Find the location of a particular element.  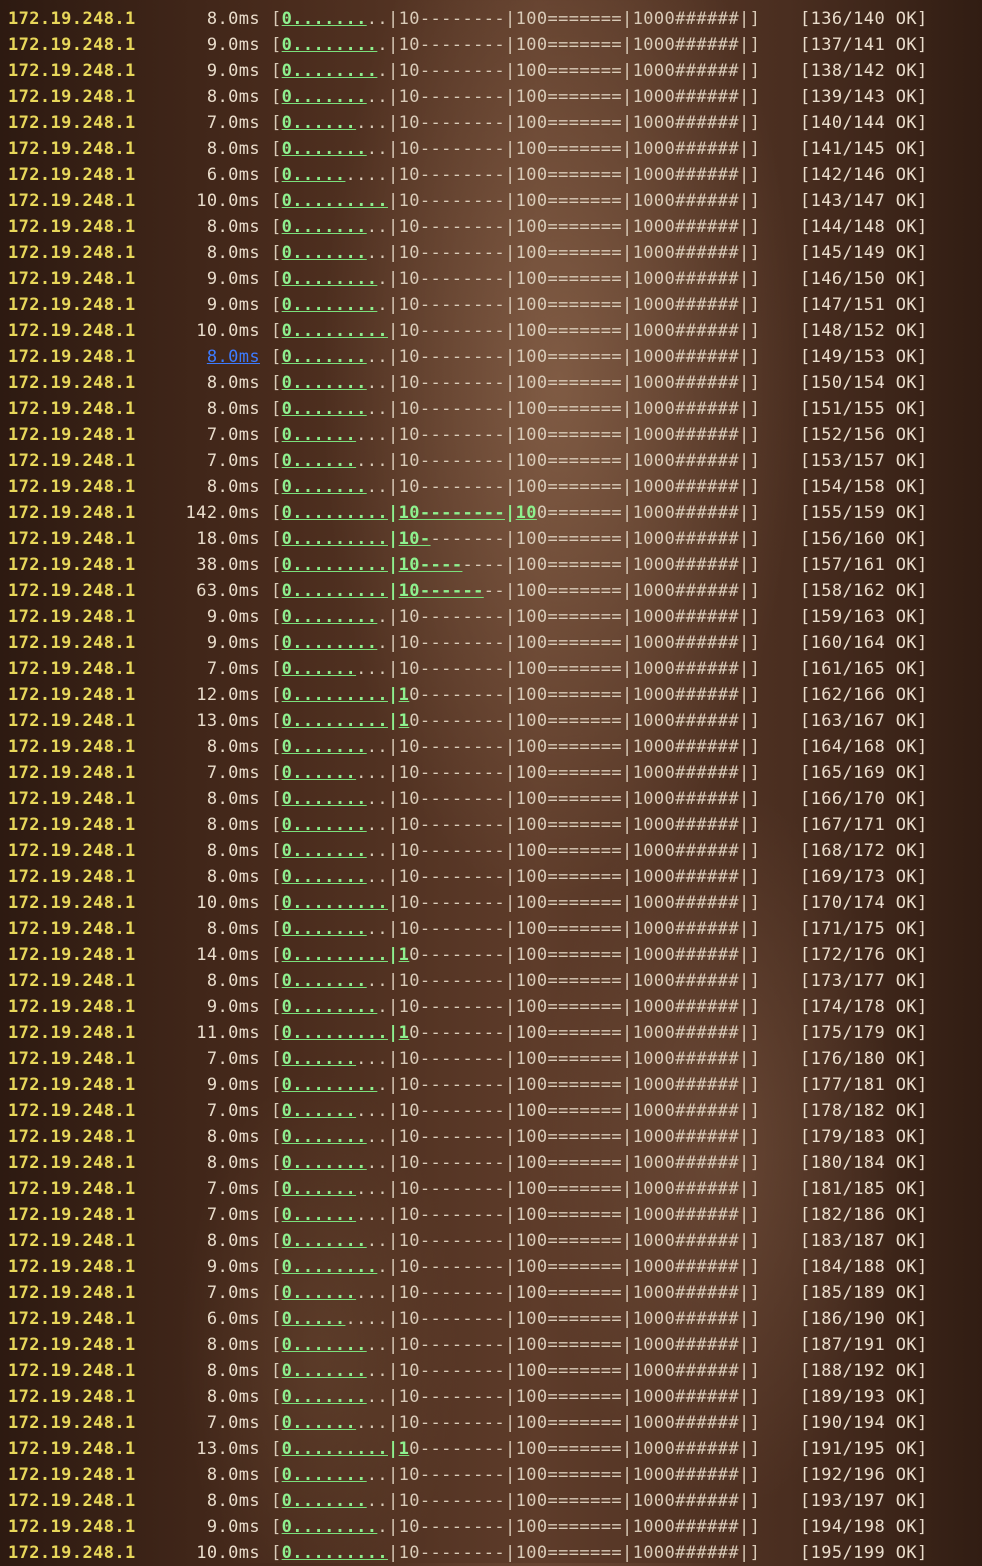

reply-count-status: [147/151 OK] is located at coordinates (864, 305).